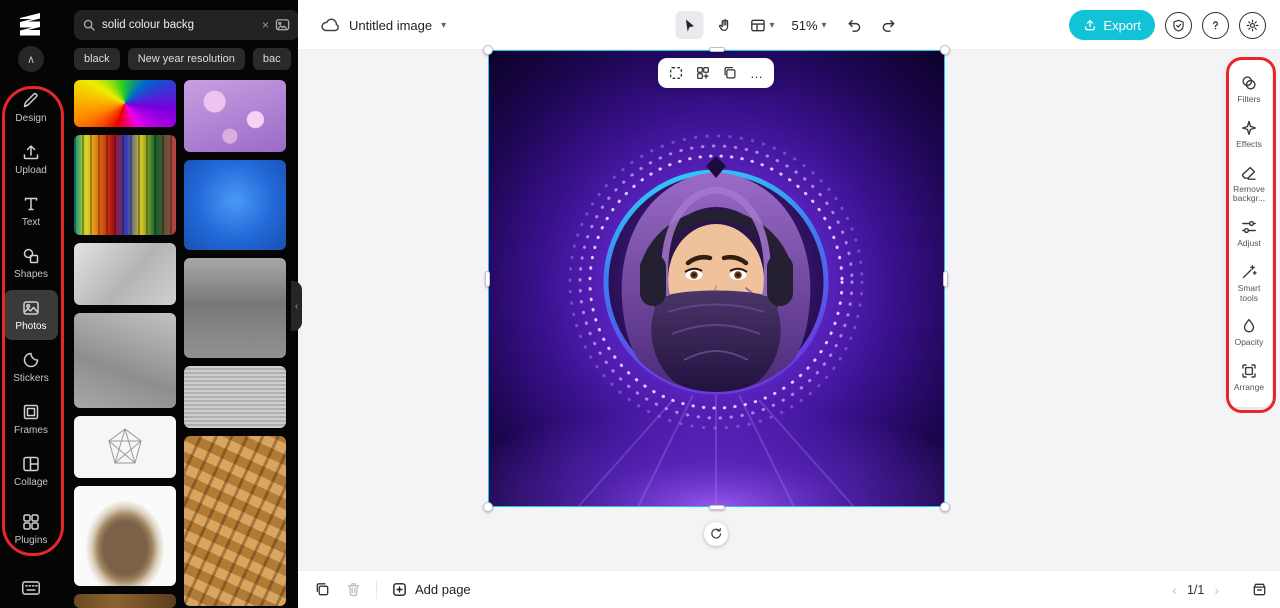  Describe the element at coordinates (31, 204) in the screenshot. I see `text-icon` at that location.